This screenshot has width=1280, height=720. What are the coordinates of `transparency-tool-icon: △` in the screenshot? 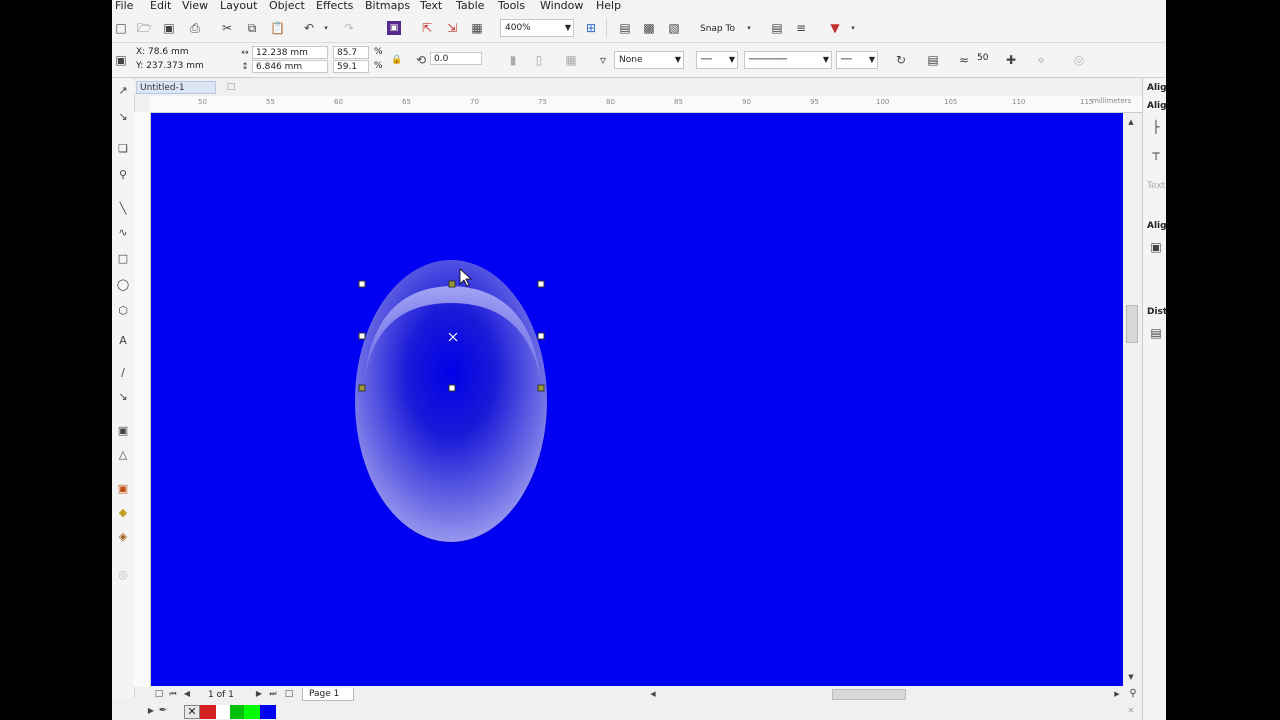 It's located at (123, 455).